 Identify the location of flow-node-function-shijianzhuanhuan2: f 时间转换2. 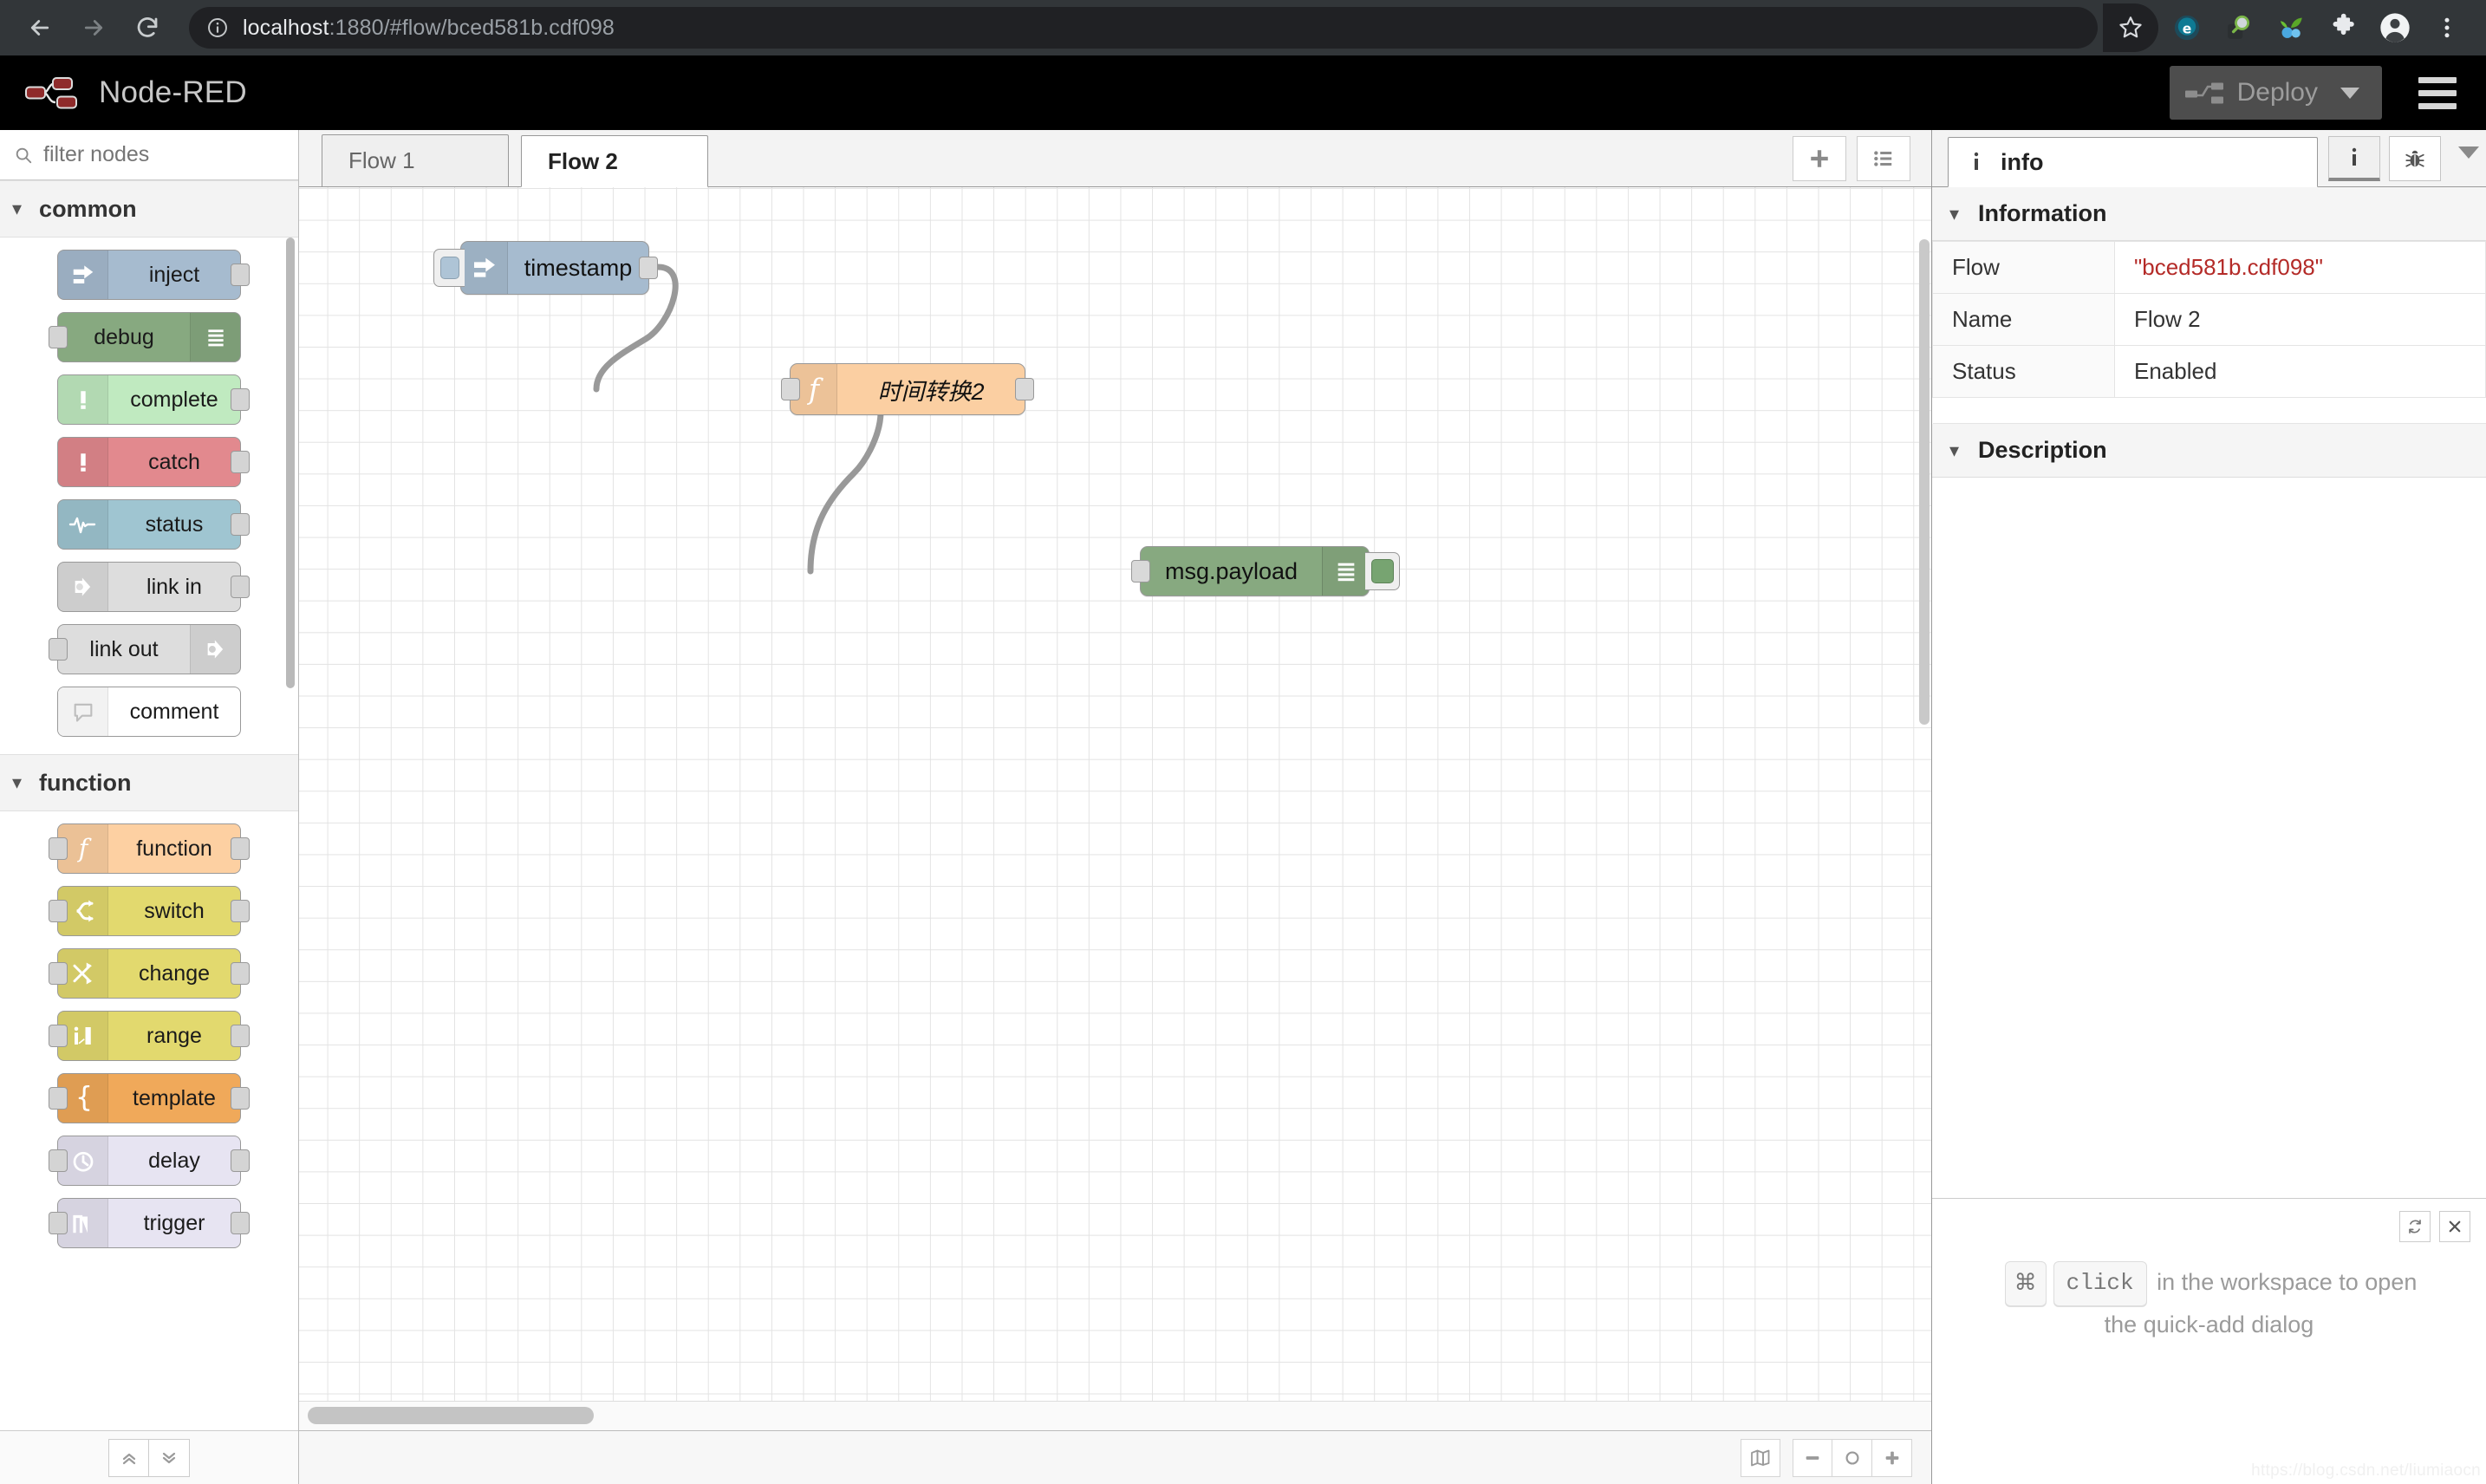
(907, 389).